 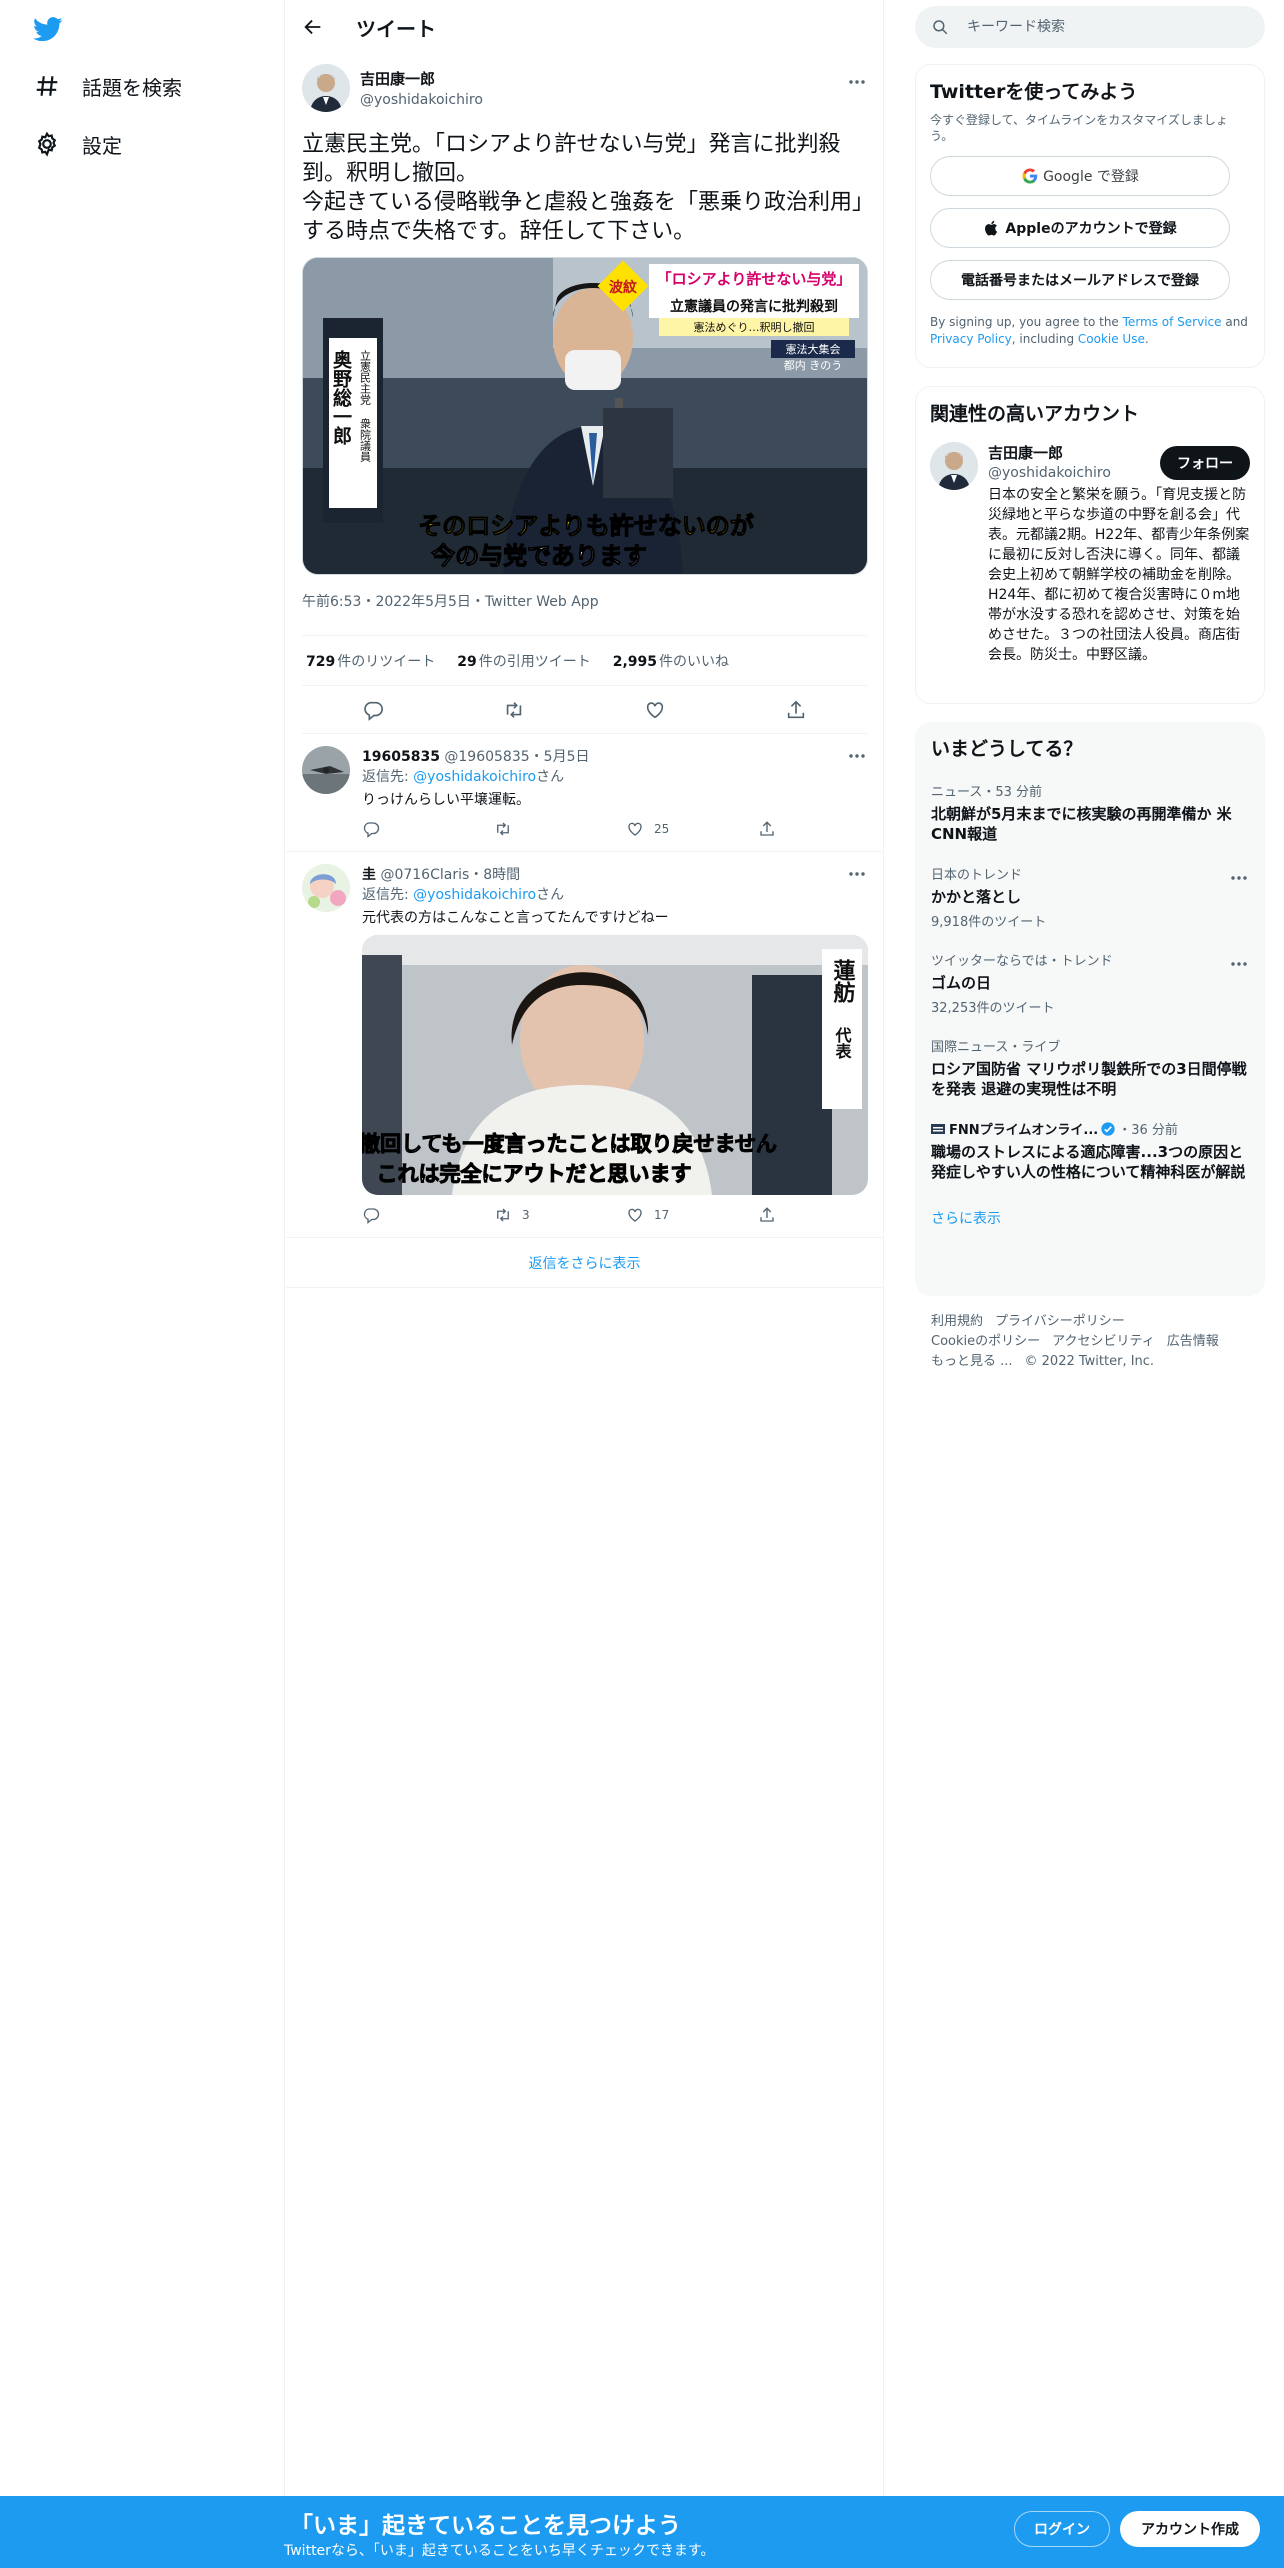 What do you see at coordinates (1089, 1079) in the screenshot?
I see `trend-title: ロシア国防省 マリウポリ製鉄所での3日間停戦を発表 退避の実現性は不明` at bounding box center [1089, 1079].